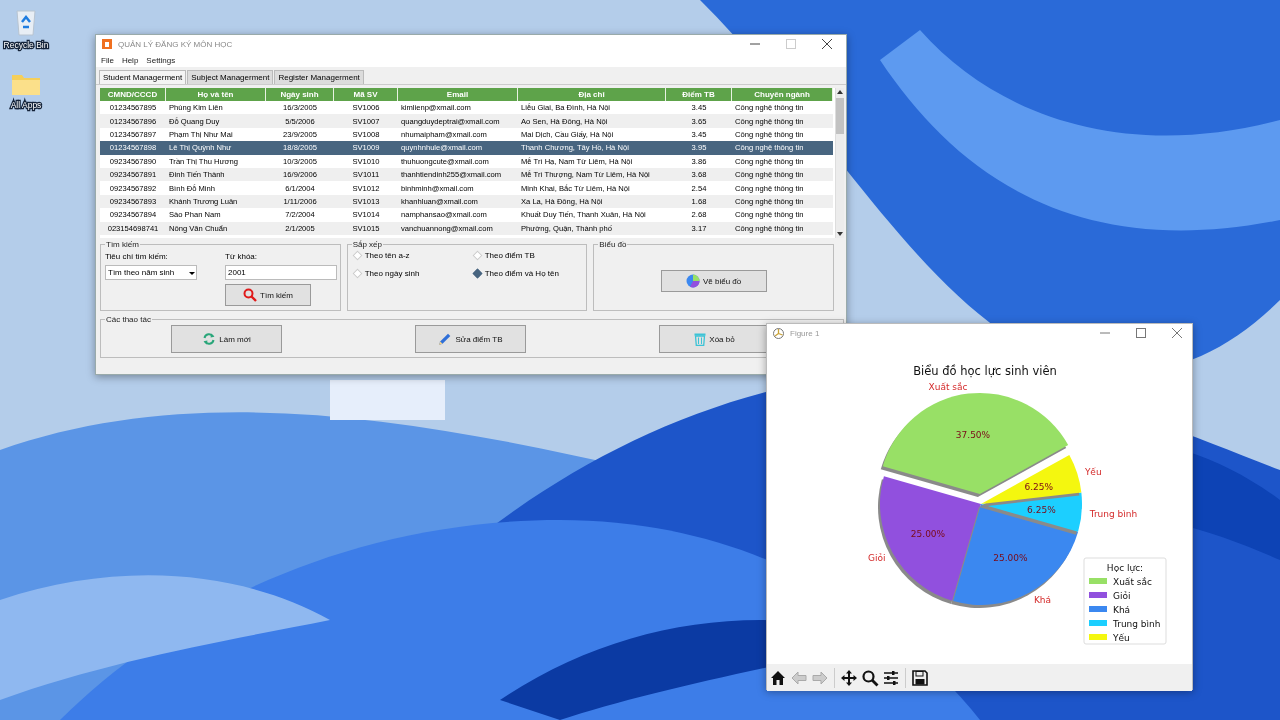 The width and height of the screenshot is (1280, 720). I want to click on move-icon, so click(849, 677).